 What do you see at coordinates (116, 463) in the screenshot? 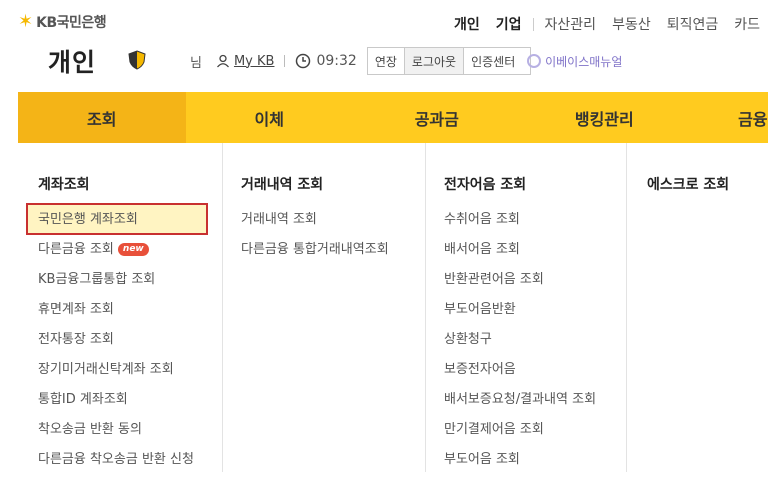
I see `menu-item: 다른금융 착오송금 반환 신청` at bounding box center [116, 463].